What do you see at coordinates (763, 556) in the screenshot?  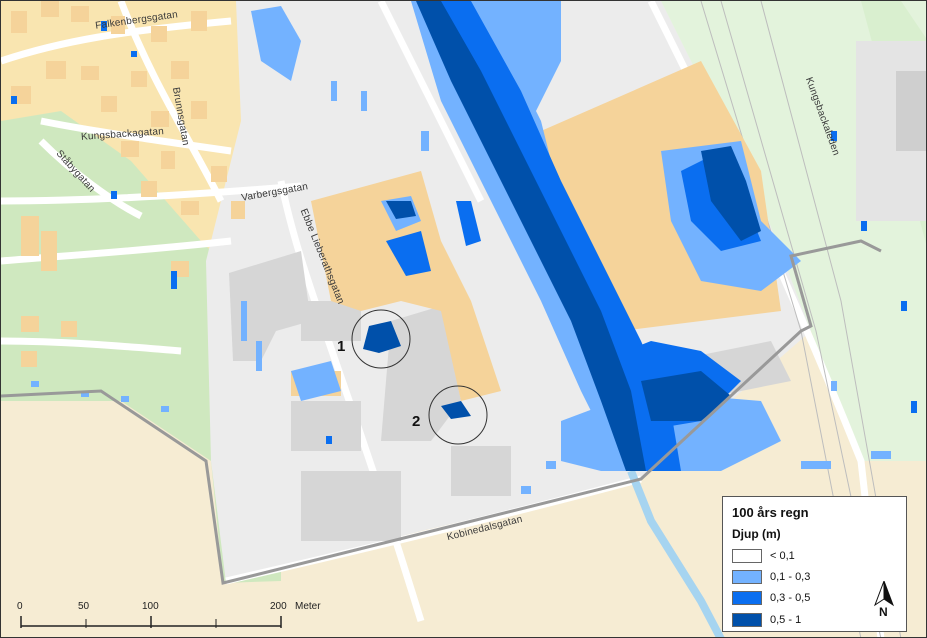 I see `legend-item: < 0,1` at bounding box center [763, 556].